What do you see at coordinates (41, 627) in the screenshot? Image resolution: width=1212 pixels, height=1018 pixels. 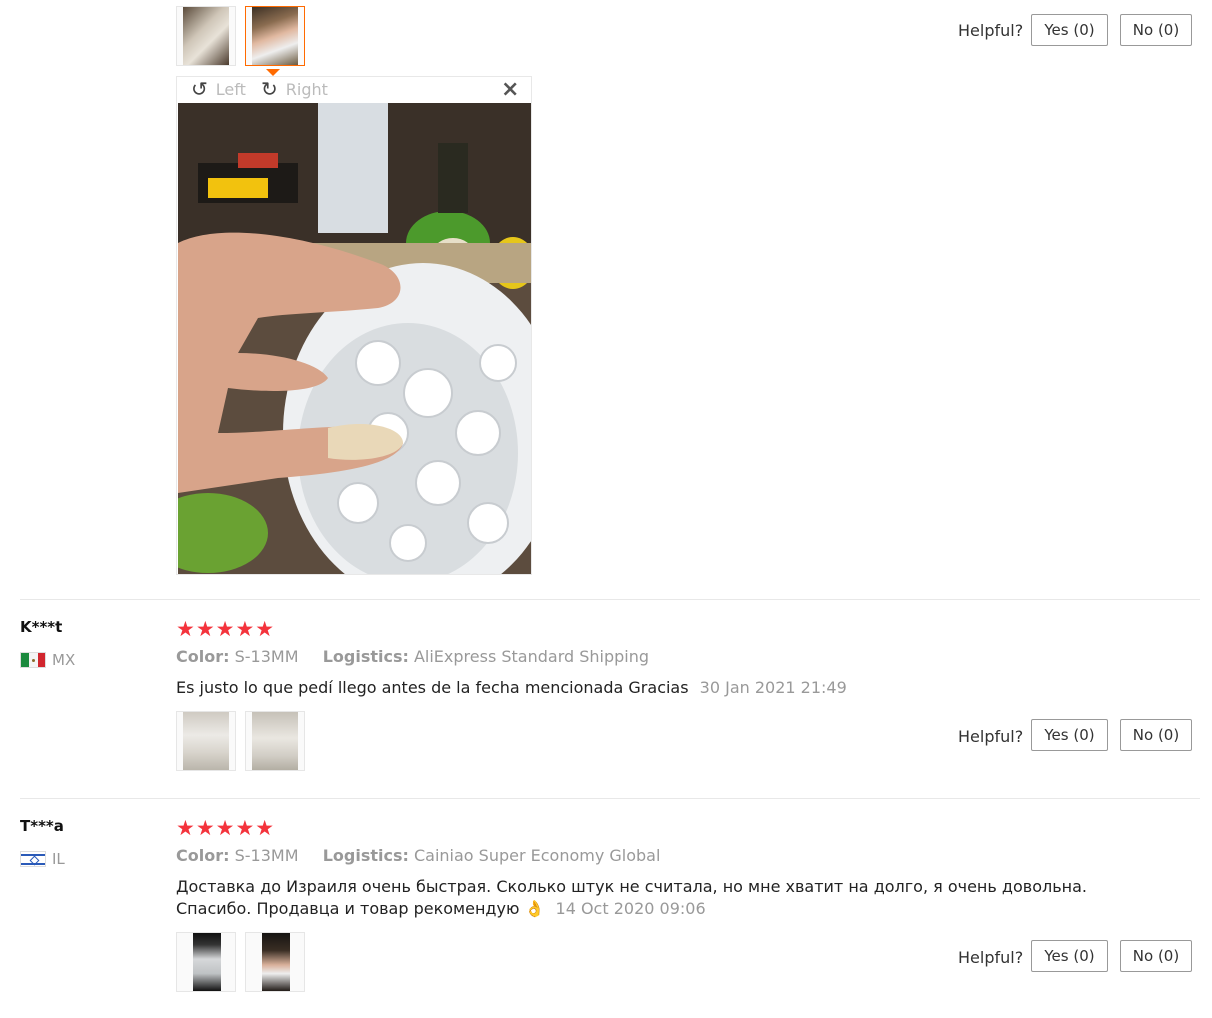 I see `reviewer-name: K***t` at bounding box center [41, 627].